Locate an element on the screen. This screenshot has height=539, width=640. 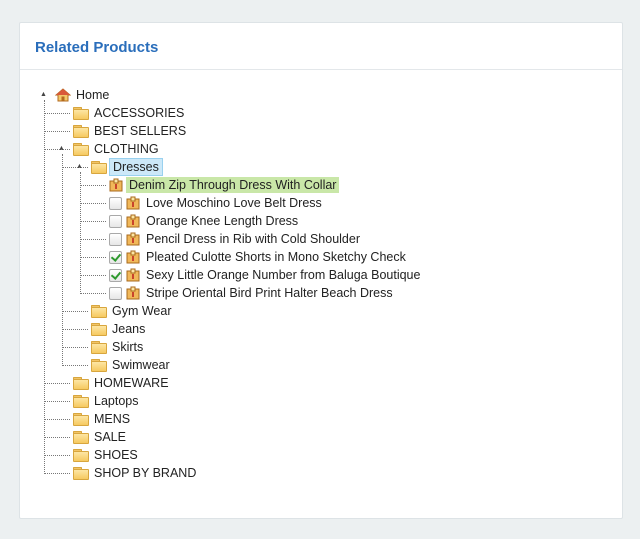
panel-title: Related Products is located at coordinates (97, 47).